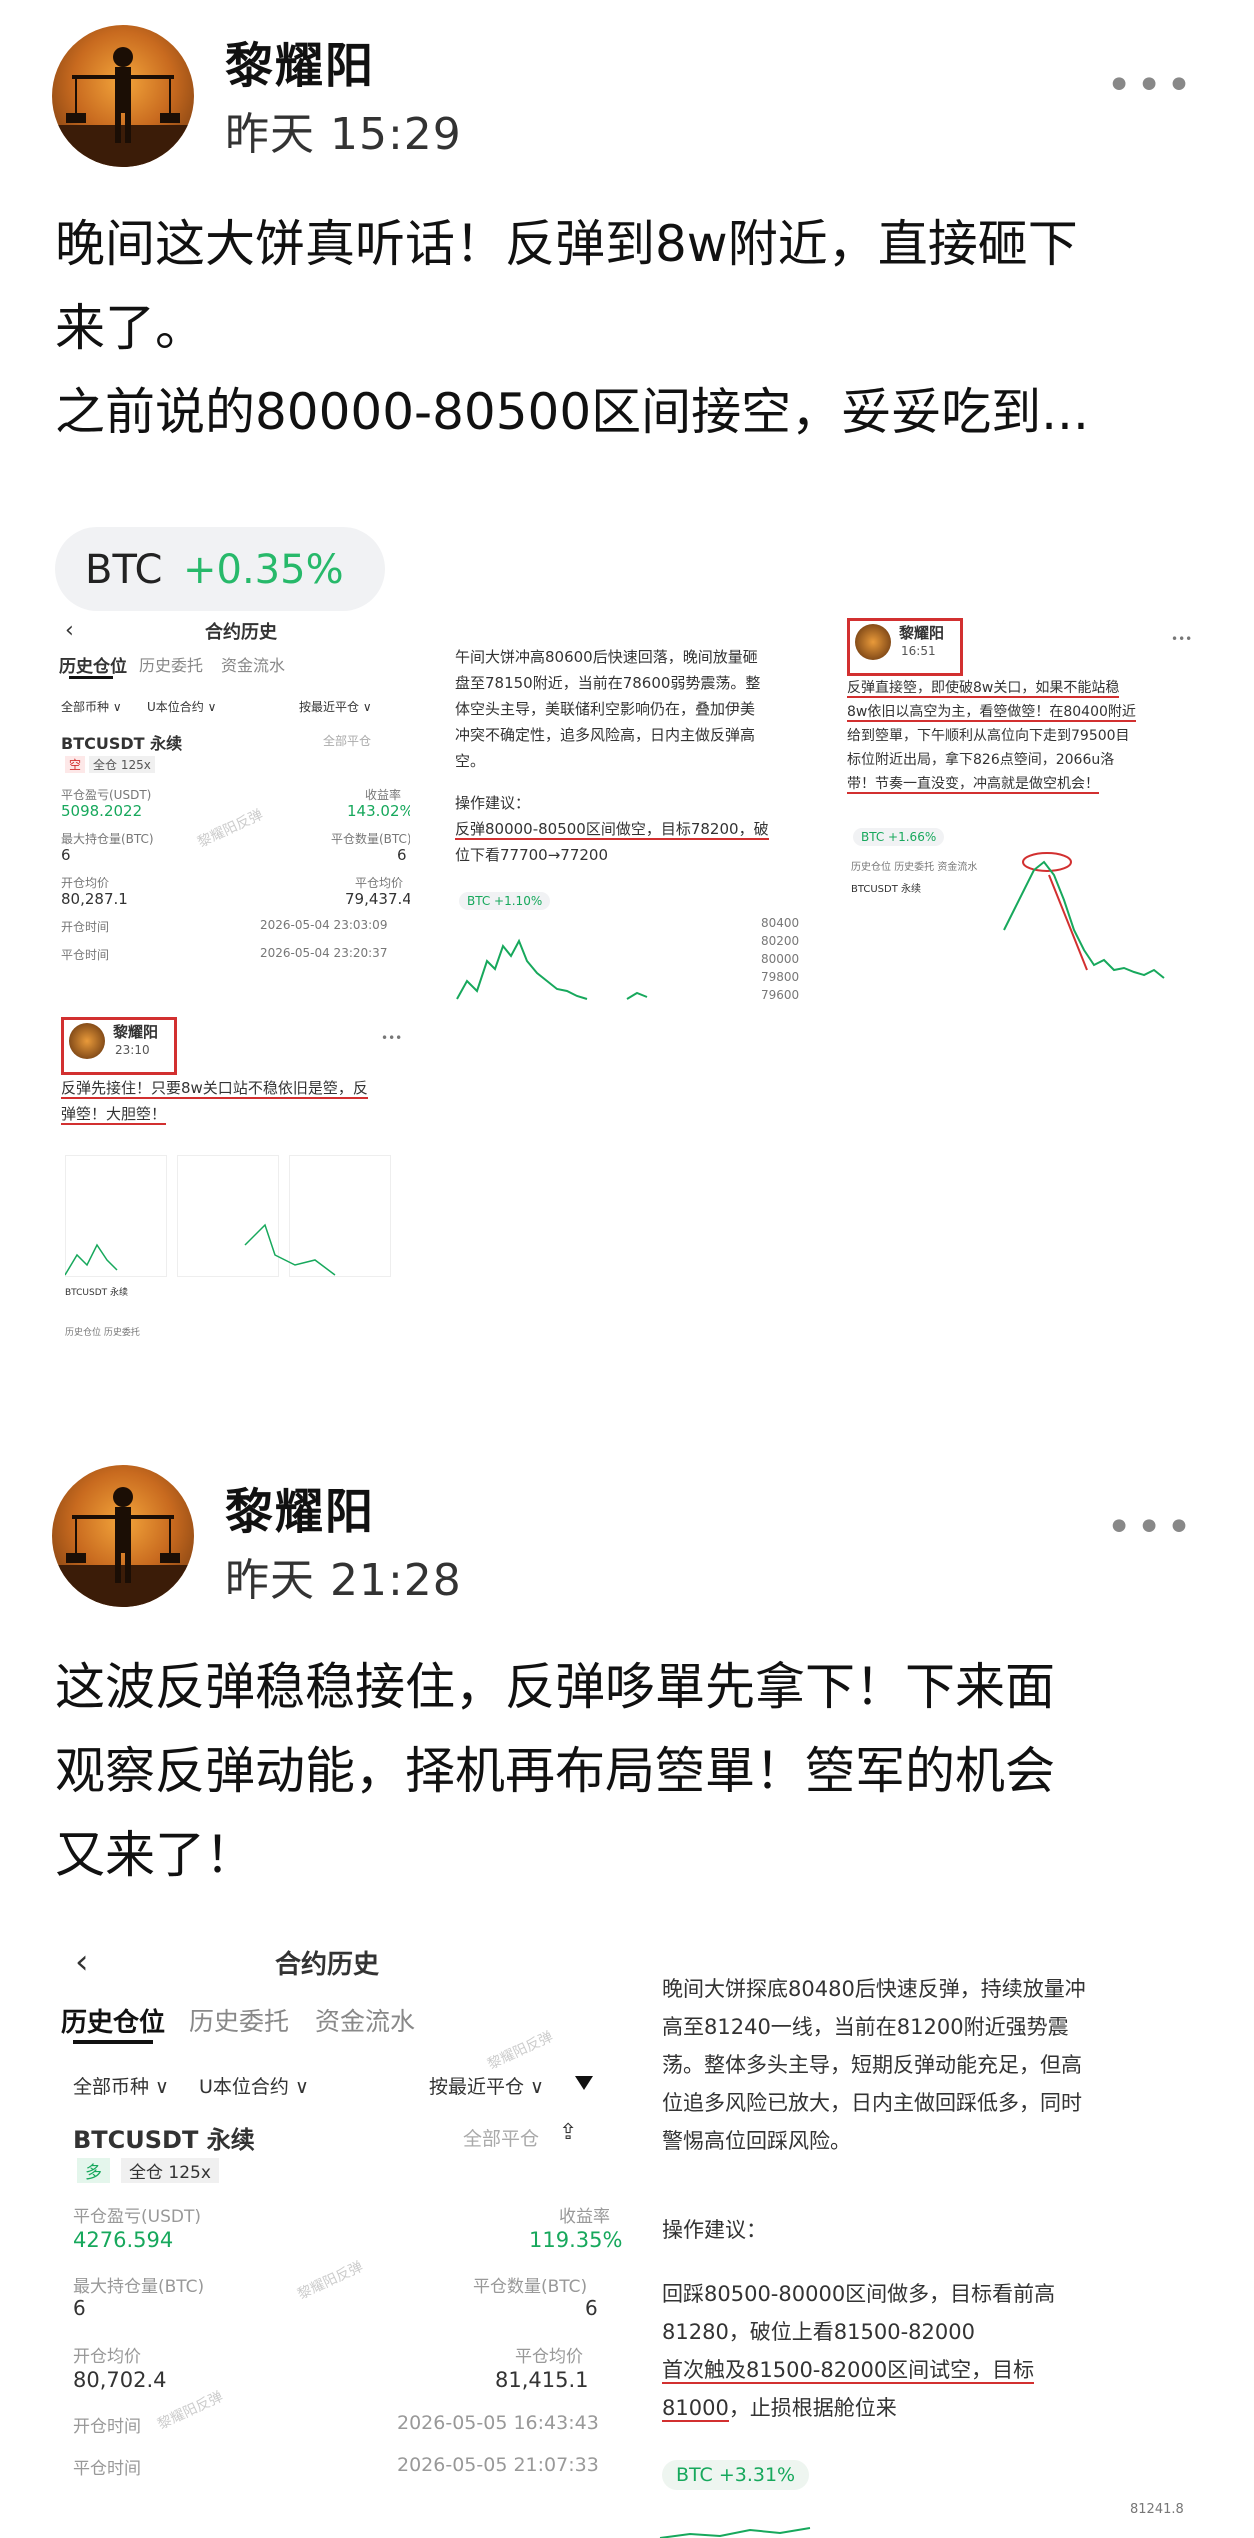 The image size is (1254, 2538). I want to click on advice-line: 81000，止损根据舱位来, so click(779, 2409).